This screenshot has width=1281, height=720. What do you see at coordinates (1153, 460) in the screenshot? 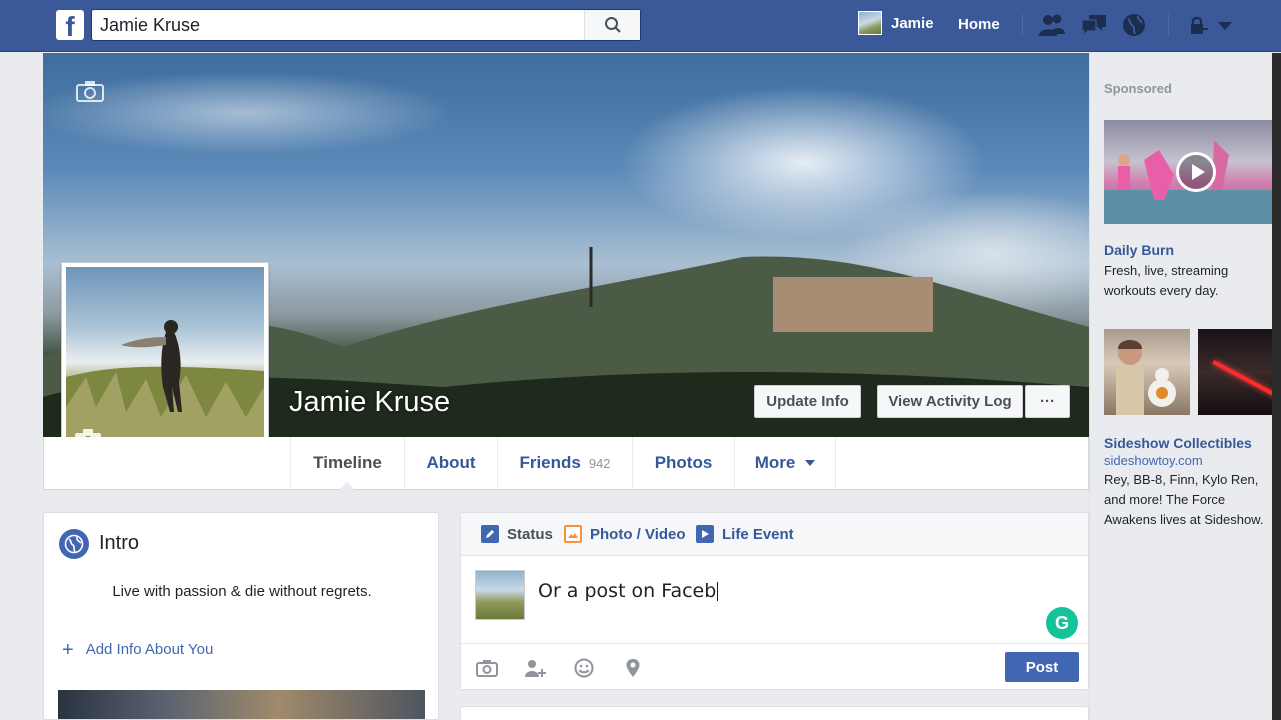
I see `ad-url-sideshow: sideshowtoy.com` at bounding box center [1153, 460].